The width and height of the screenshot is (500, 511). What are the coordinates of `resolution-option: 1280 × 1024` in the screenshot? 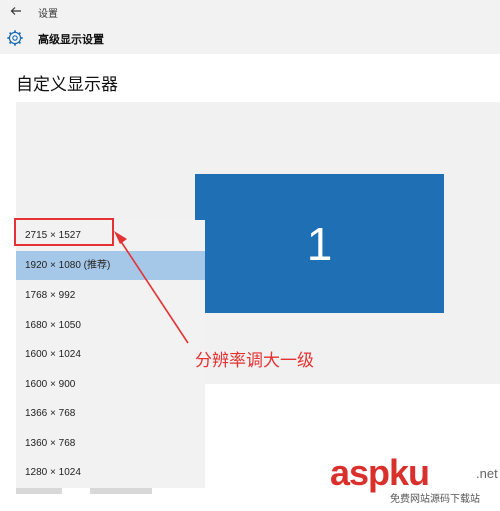 It's located at (110, 472).